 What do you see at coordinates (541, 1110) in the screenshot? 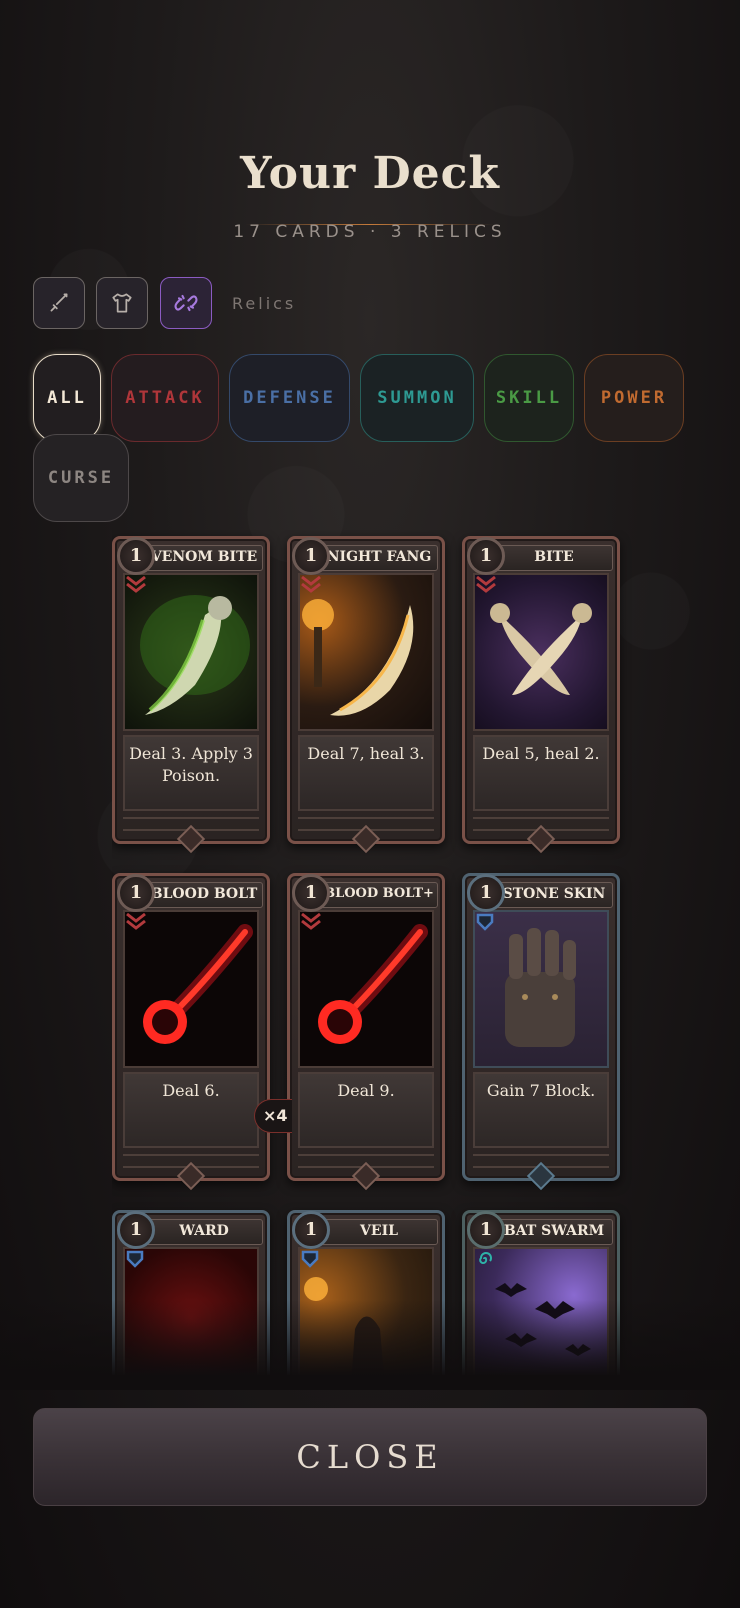
I see `card-text: Gain 7 Block.` at bounding box center [541, 1110].